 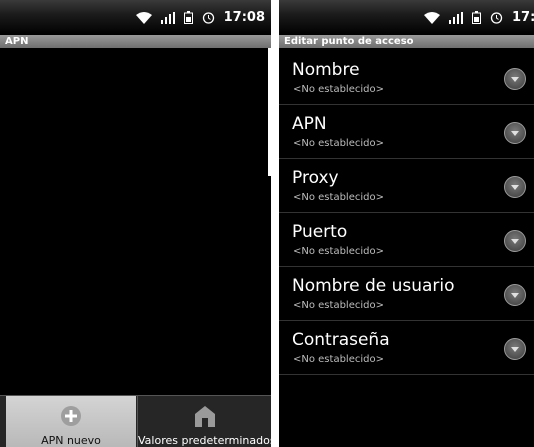 I want to click on setting-username: Nombre de usuario <No establecido>, so click(x=406, y=294).